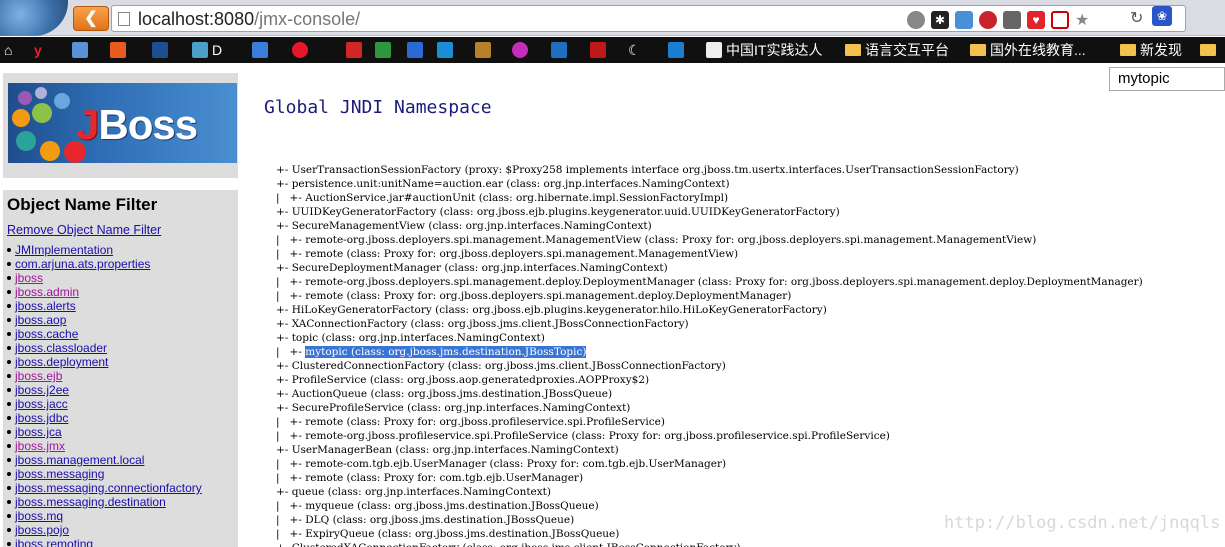 This screenshot has width=1225, height=547. Describe the element at coordinates (91, 18) in the screenshot. I see `back-button: ❮` at that location.